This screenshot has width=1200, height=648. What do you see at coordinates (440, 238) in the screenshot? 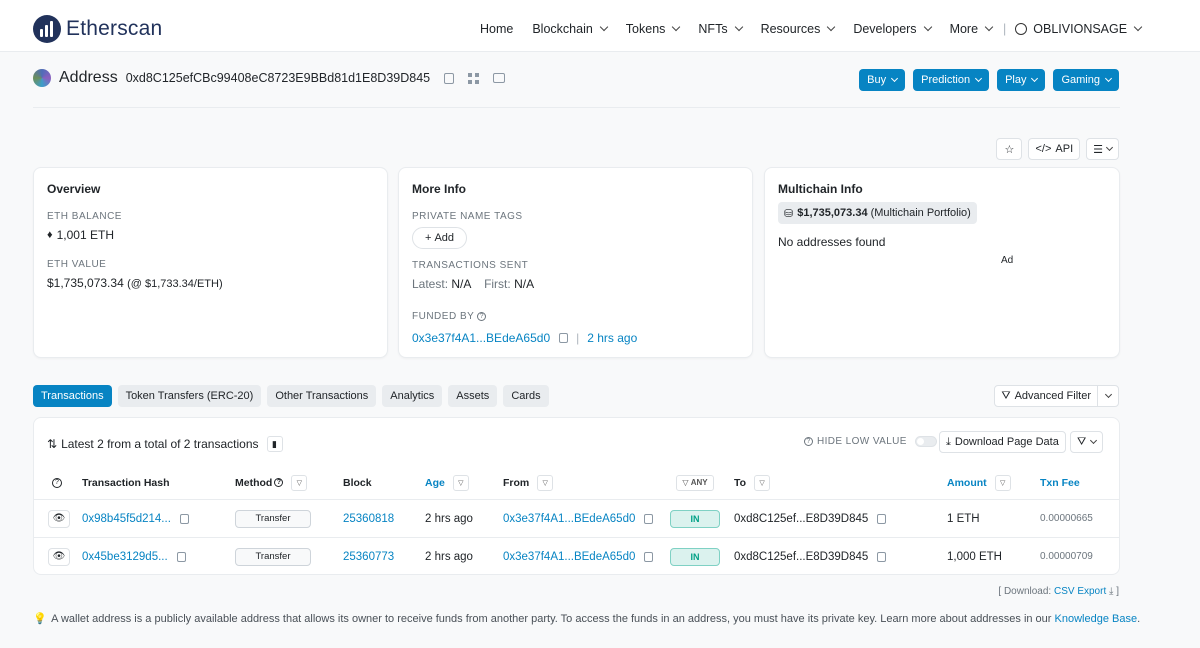
I see `add-tag-button: + Add` at bounding box center [440, 238].